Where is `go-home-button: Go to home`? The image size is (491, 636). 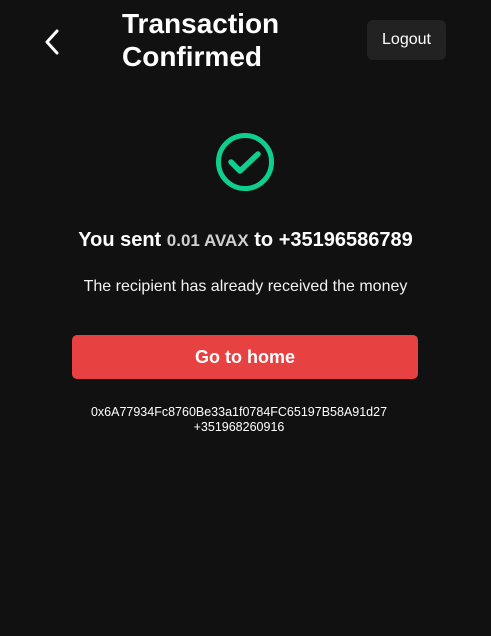
go-home-button: Go to home is located at coordinates (245, 357).